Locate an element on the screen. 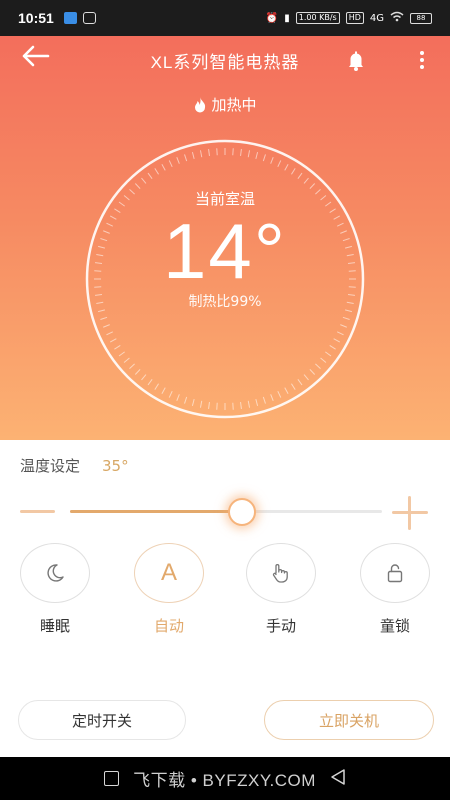 This screenshot has height=800, width=450. triangle-back-icon is located at coordinates (338, 776).